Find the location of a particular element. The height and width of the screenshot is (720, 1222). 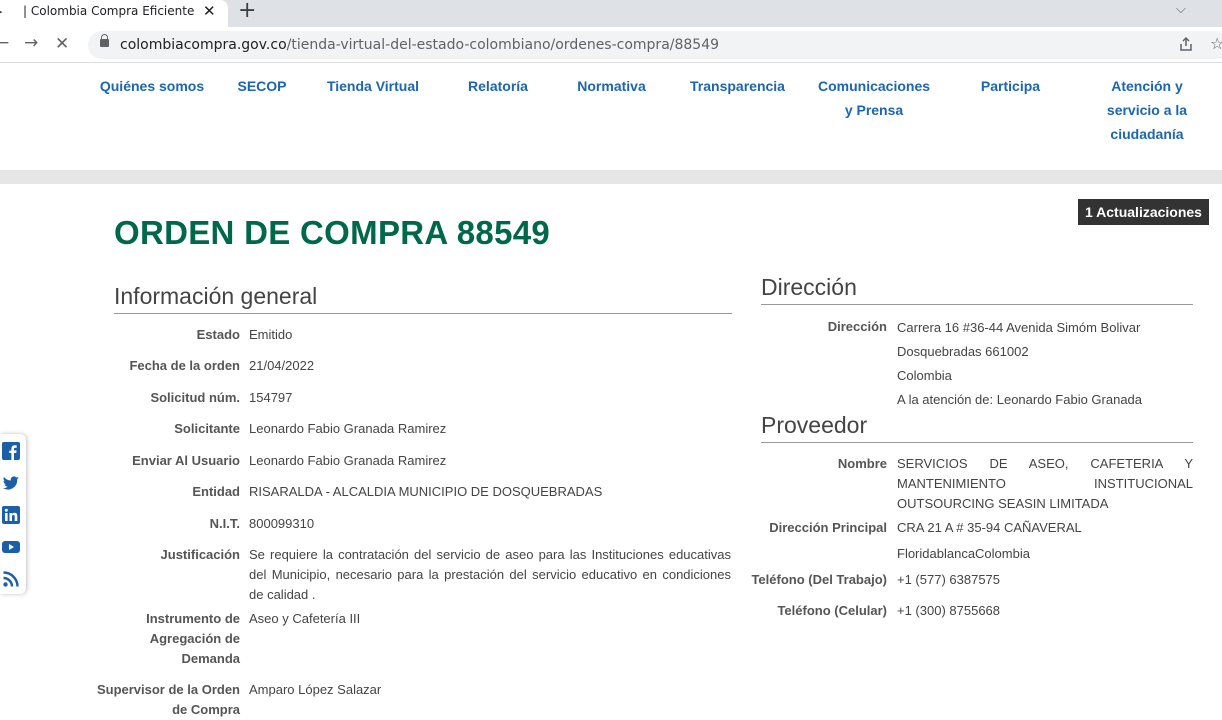

nav-item-normativa: Normativa is located at coordinates (611, 86).